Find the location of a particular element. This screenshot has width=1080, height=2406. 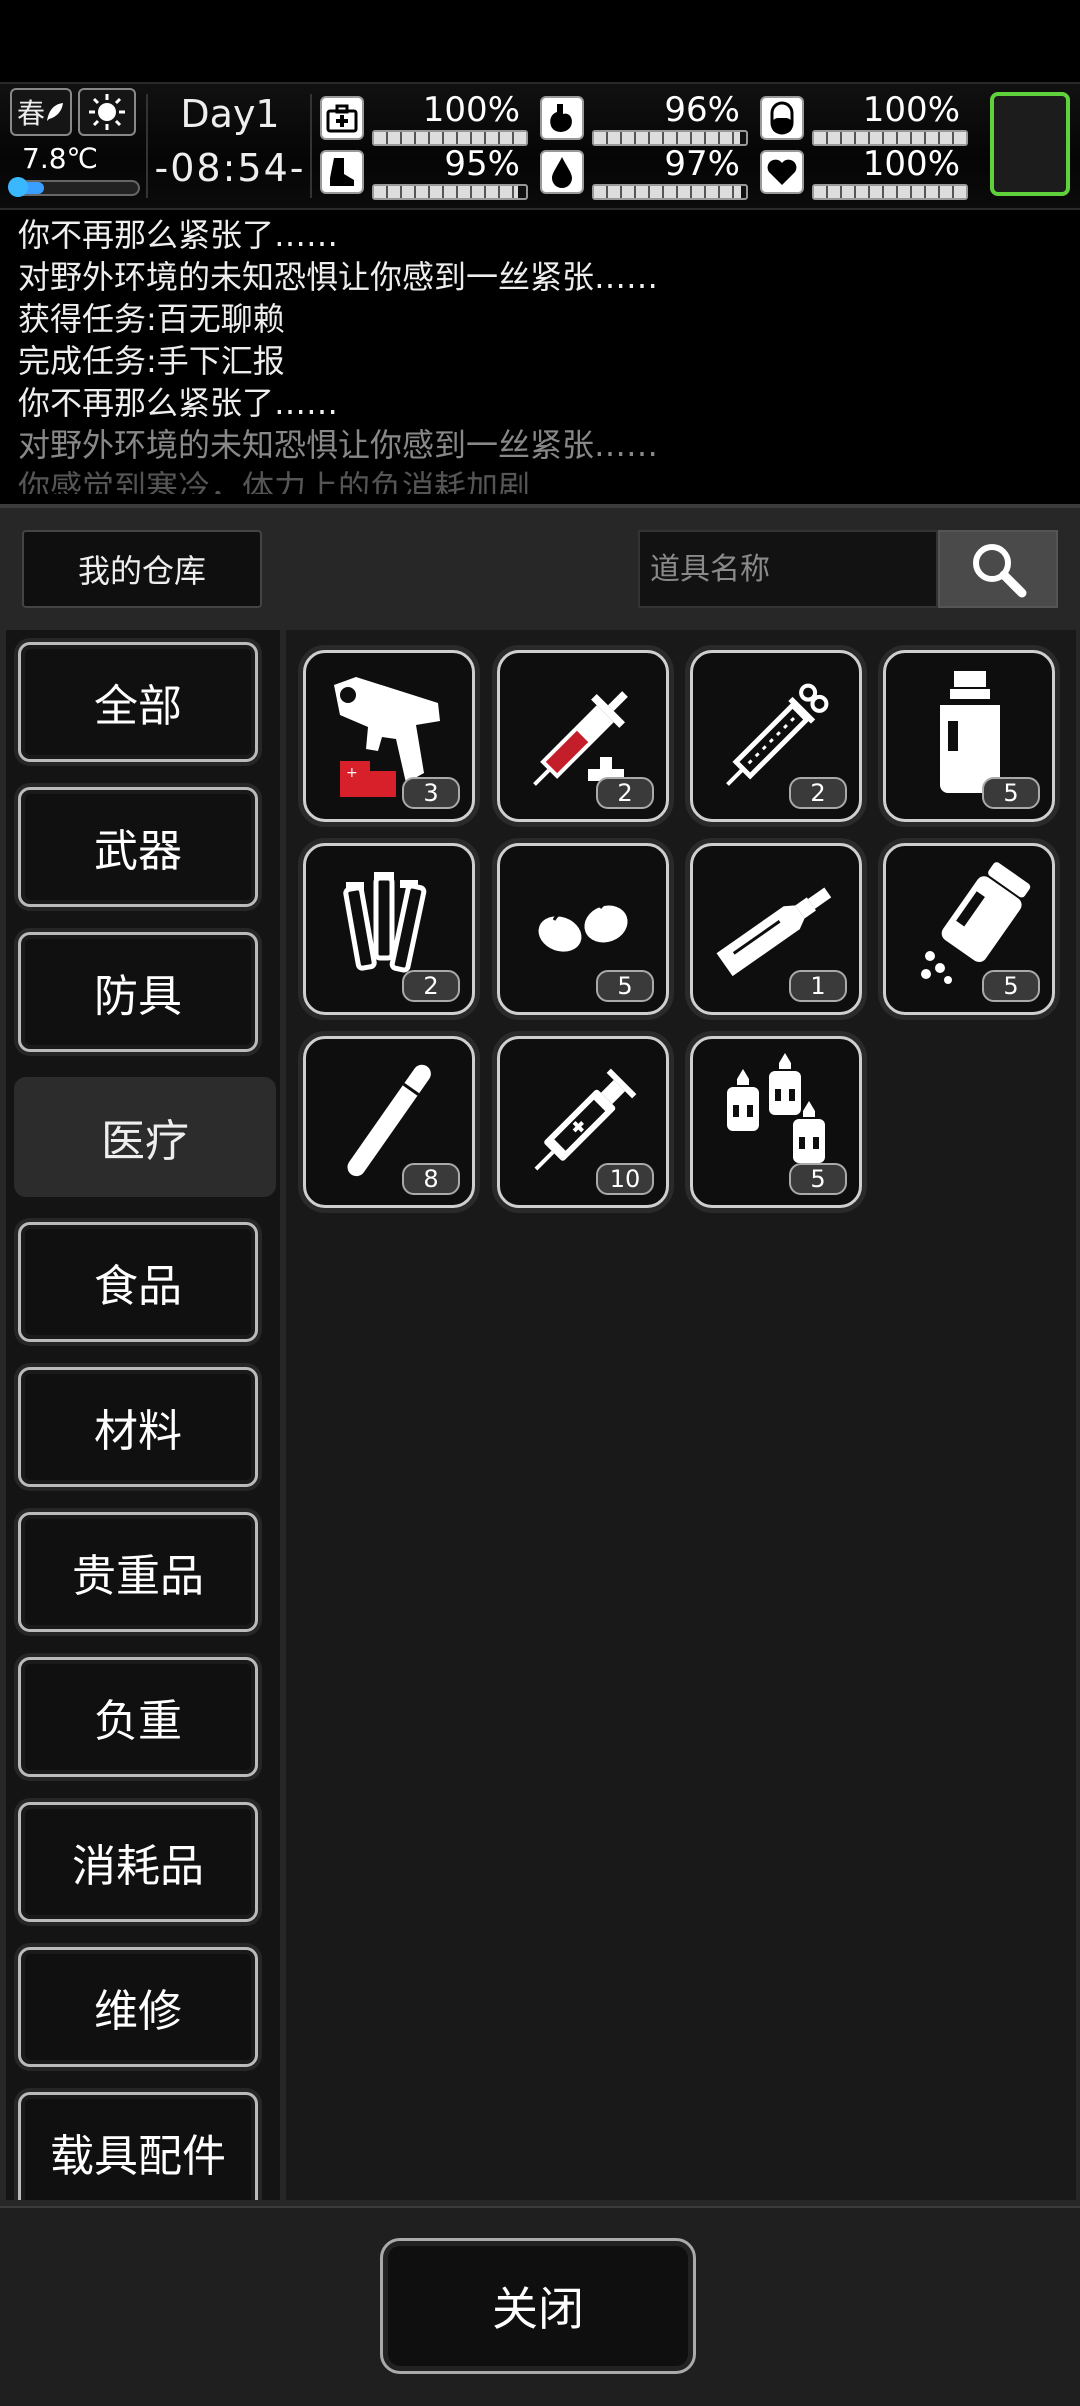

close-button: 关闭 is located at coordinates (538, 2306).